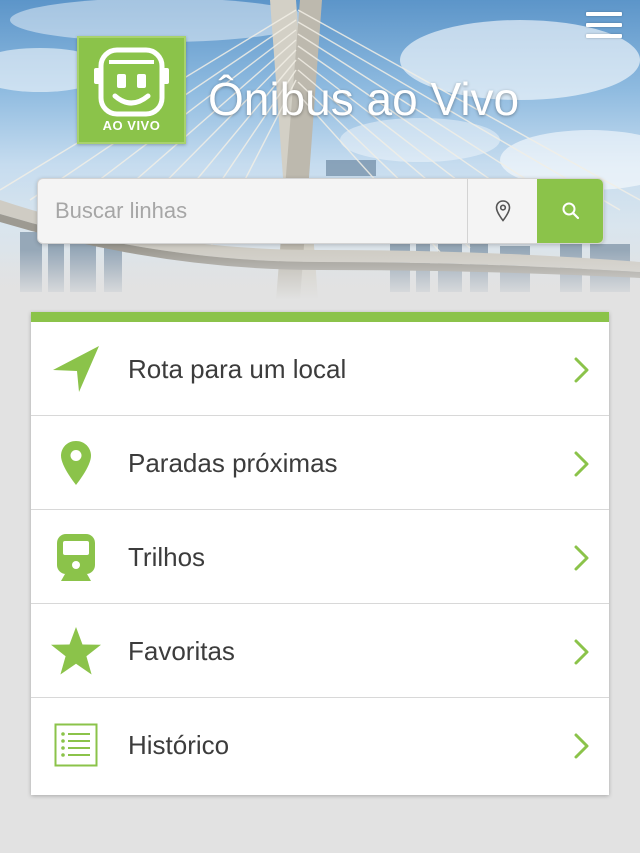 Image resolution: width=640 pixels, height=853 pixels. I want to click on menu-item-nearby-stops: Paradas próximas, so click(320, 463).